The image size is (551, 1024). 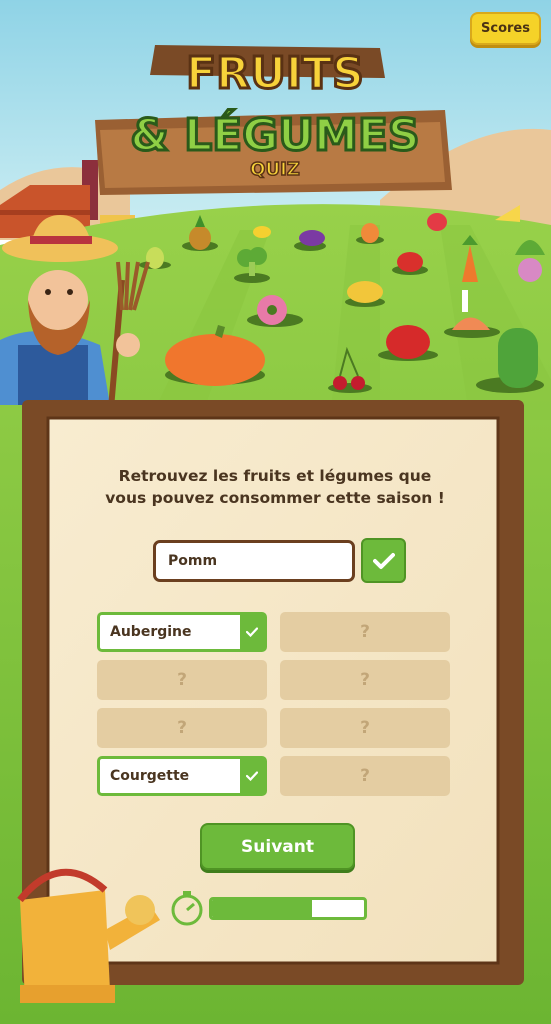 What do you see at coordinates (518, 358) in the screenshot?
I see `cucumber-icon` at bounding box center [518, 358].